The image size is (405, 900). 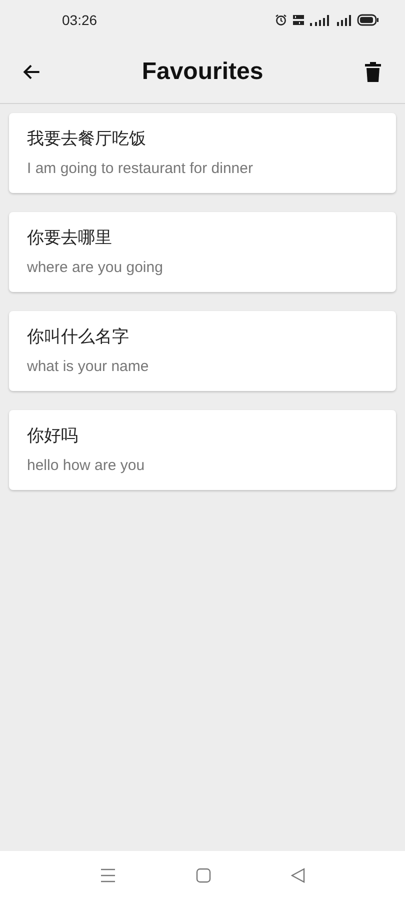 What do you see at coordinates (95, 268) in the screenshot?
I see `english-translation: where are you going` at bounding box center [95, 268].